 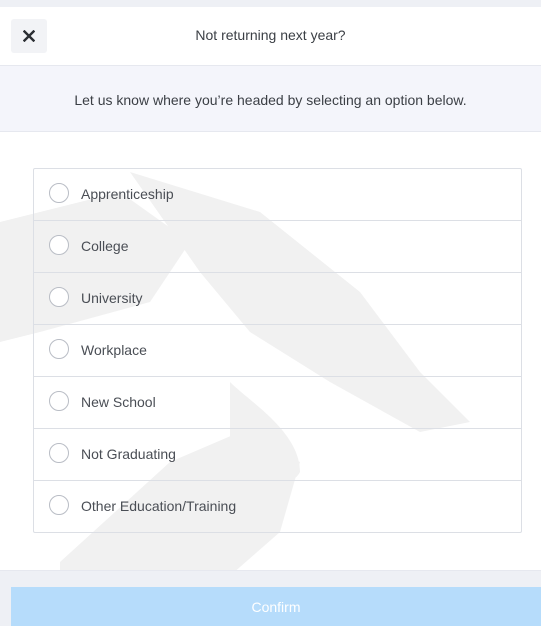 I want to click on option-label: College, so click(x=105, y=246).